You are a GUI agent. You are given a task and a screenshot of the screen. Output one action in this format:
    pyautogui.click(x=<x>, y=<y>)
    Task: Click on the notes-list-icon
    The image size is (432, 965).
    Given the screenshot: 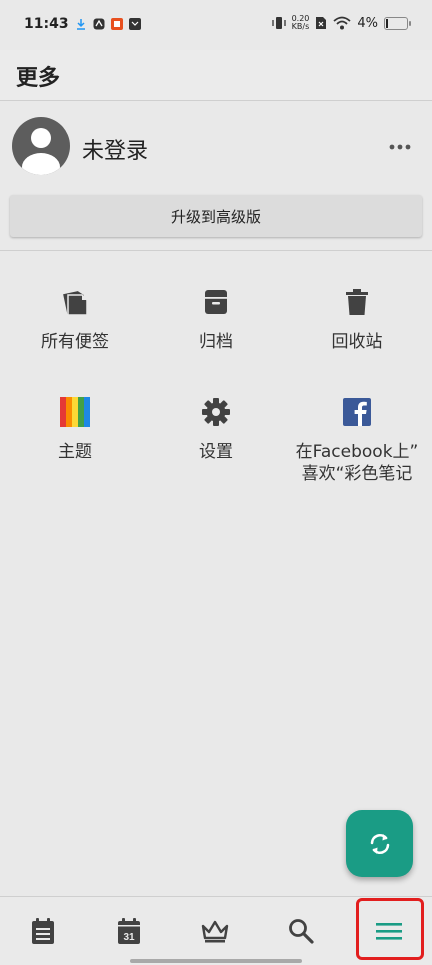 What is the action you would take?
    pyautogui.click(x=43, y=931)
    